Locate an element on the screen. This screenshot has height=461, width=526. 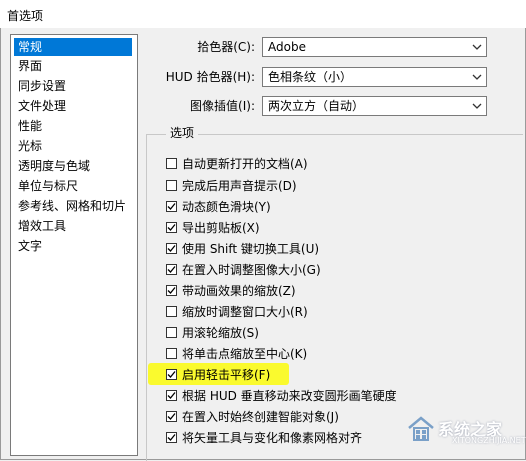
image-interpolation-value: 两次立方（自动） is located at coordinates (316, 106).